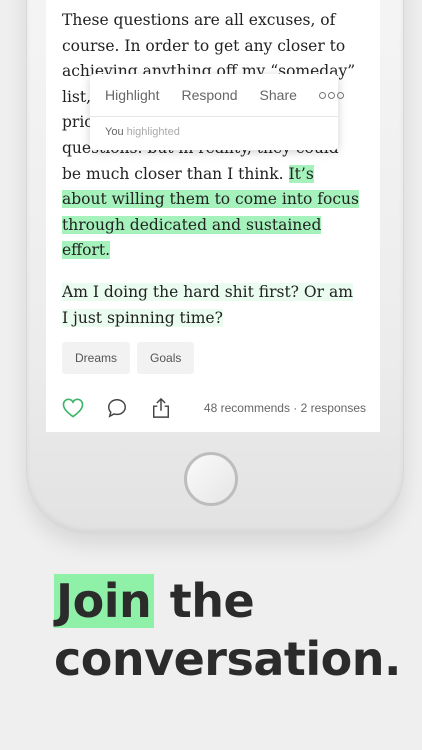 This screenshot has width=422, height=750. I want to click on headline-line-1: Join the, so click(227, 601).